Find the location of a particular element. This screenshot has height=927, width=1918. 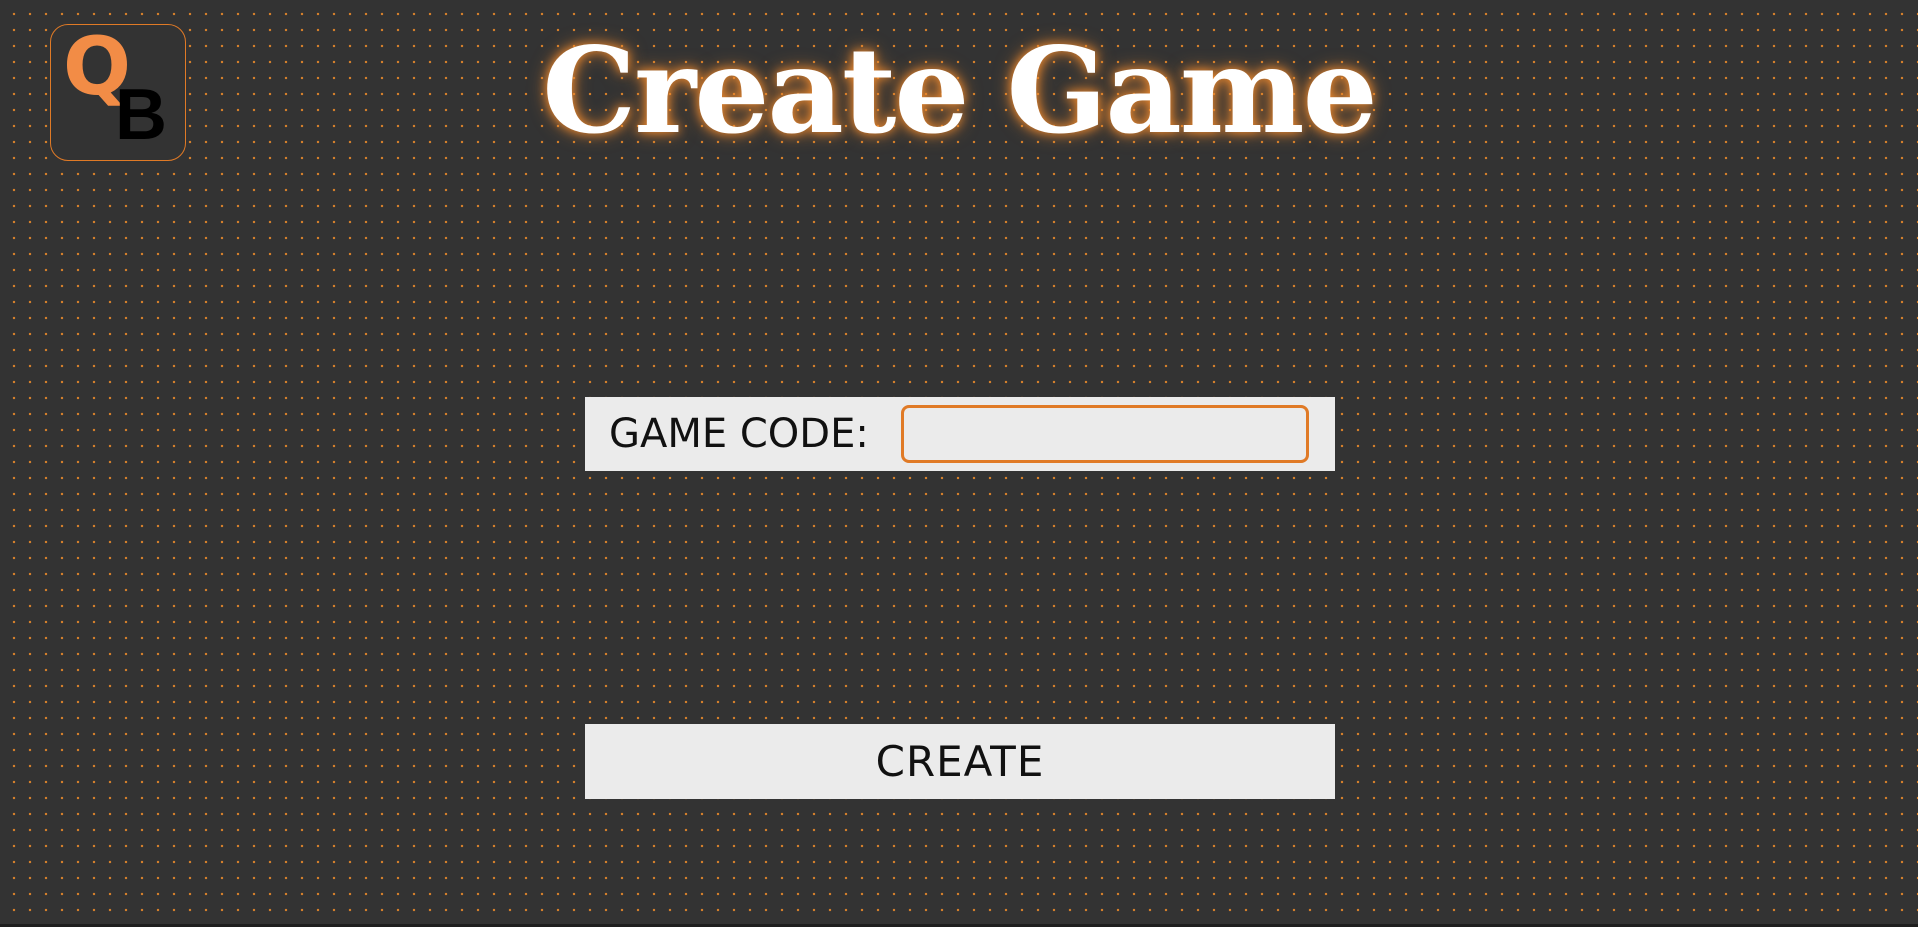

game-code-input is located at coordinates (1105, 434).